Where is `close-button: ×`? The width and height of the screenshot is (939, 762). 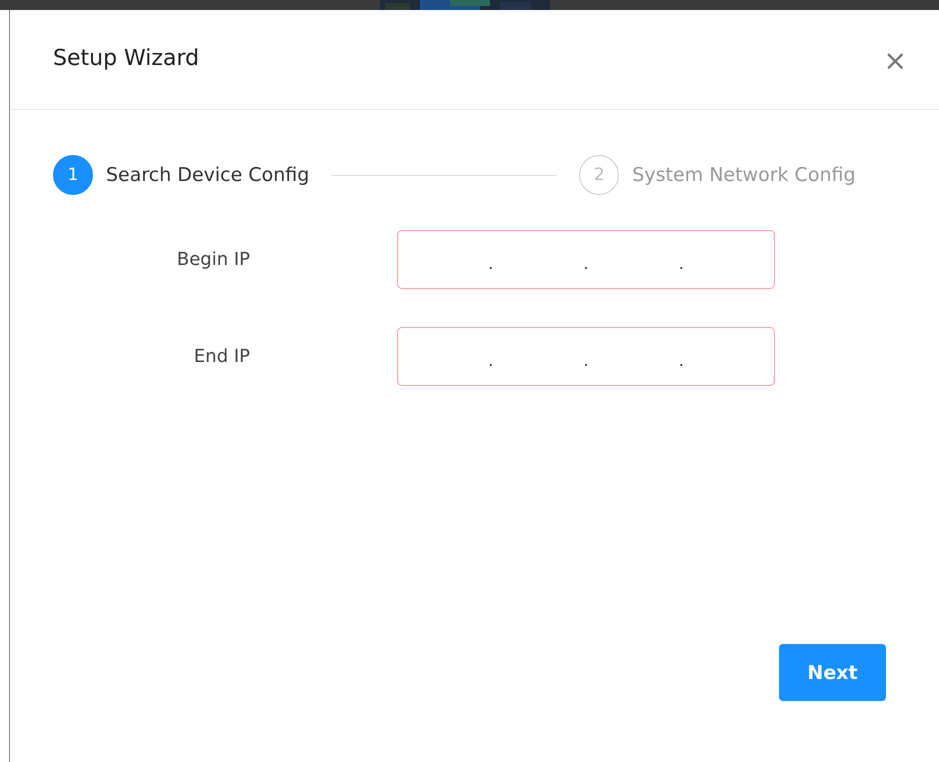 close-button: × is located at coordinates (895, 60).